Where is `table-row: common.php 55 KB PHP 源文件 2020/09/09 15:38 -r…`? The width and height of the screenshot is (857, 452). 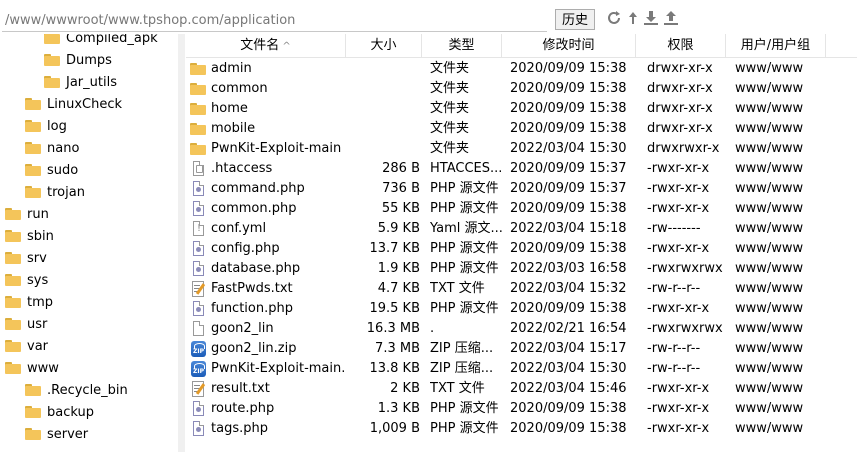
table-row: common.php 55 KB PHP 源文件 2020/09/09 15:38 -r… is located at coordinates (521, 209).